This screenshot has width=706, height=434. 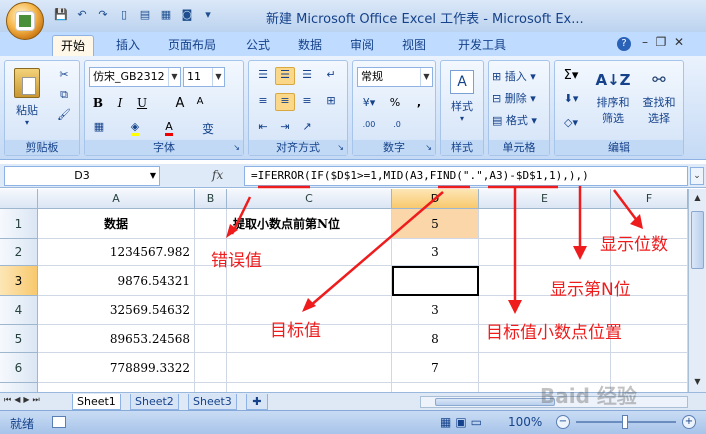 I want to click on help-icon: ?, so click(x=624, y=44).